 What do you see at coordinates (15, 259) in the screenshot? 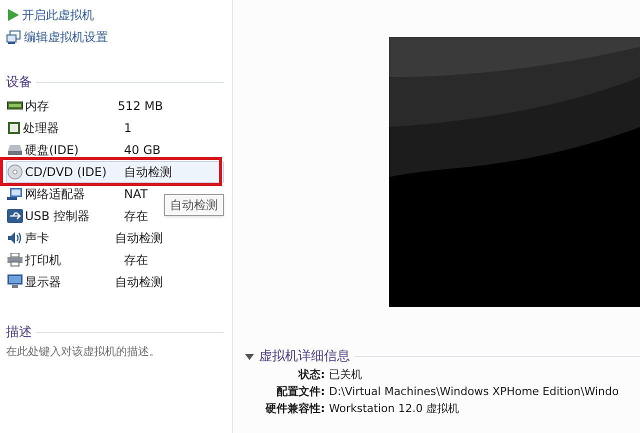
I see `printer-icon` at bounding box center [15, 259].